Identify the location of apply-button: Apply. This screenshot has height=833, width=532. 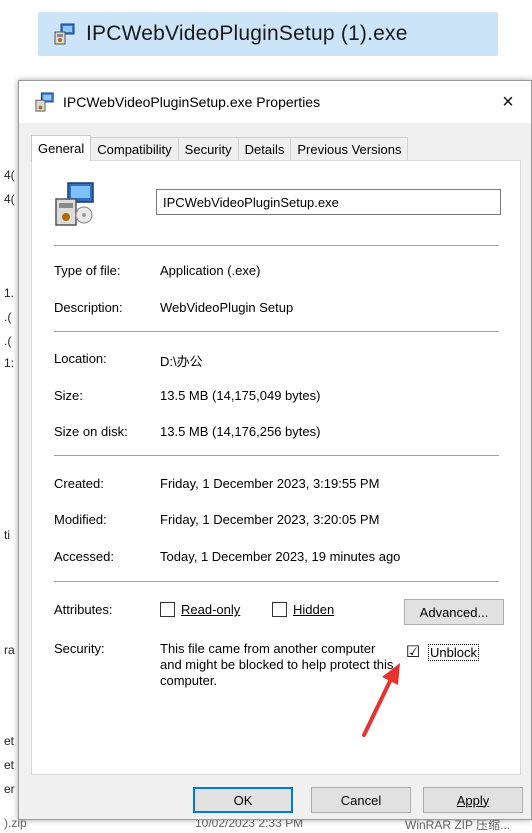
(473, 800).